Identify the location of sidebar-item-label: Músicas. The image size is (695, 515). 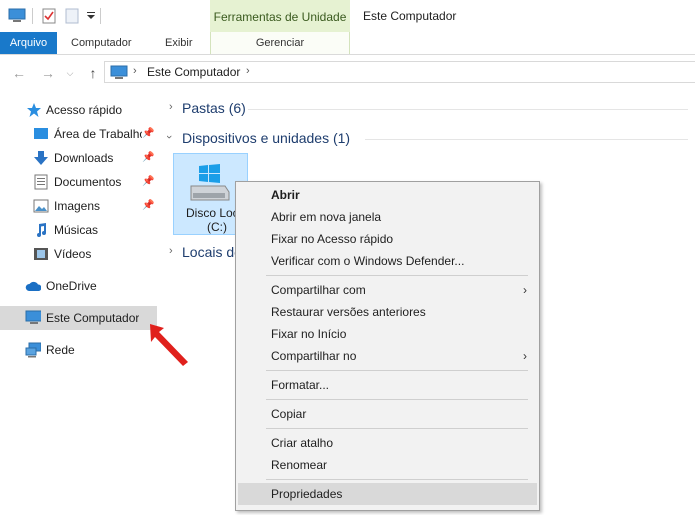
(76, 230).